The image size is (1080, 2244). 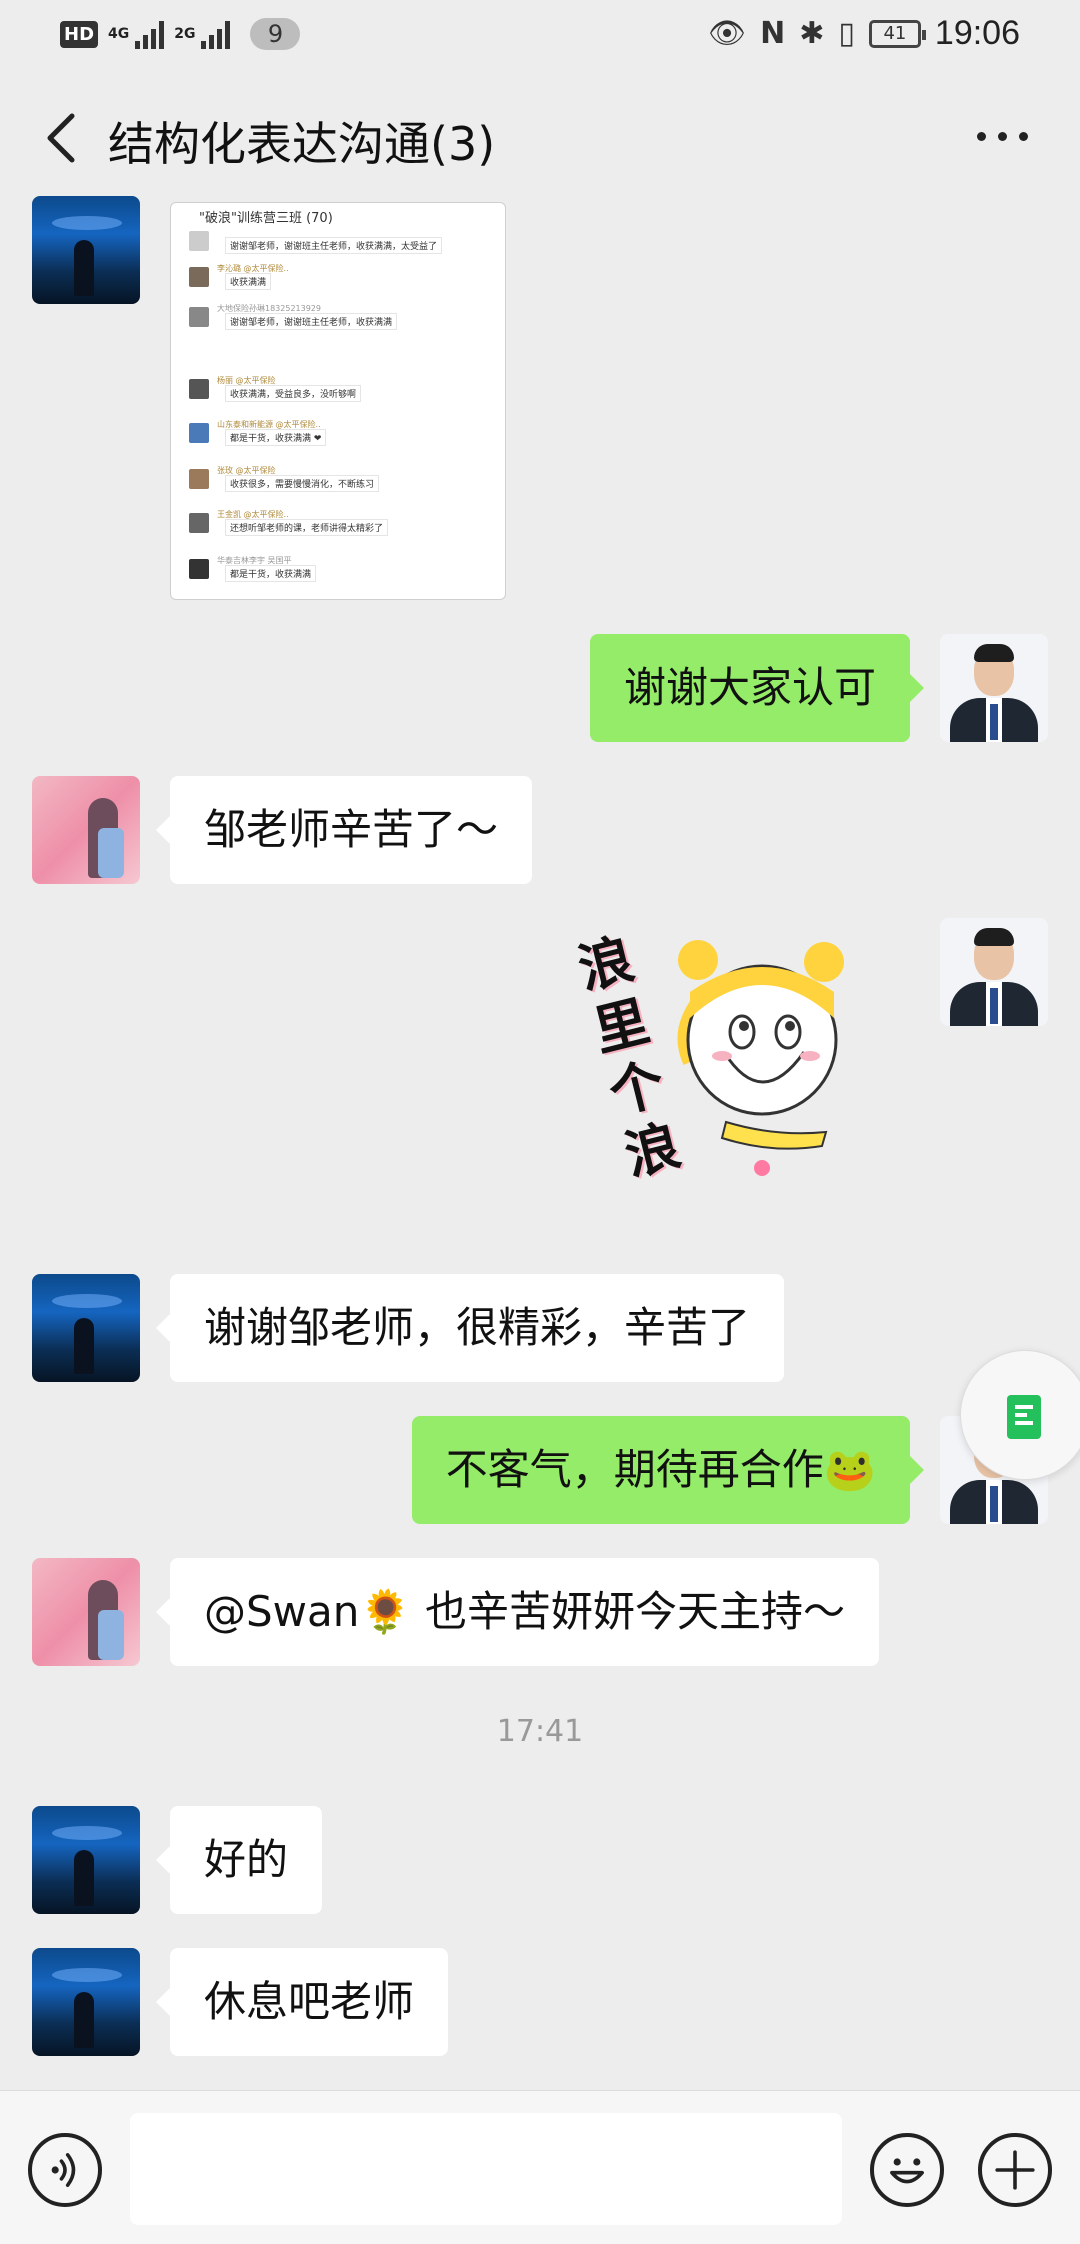 I want to click on network-type-label: 4G, so click(x=119, y=34).